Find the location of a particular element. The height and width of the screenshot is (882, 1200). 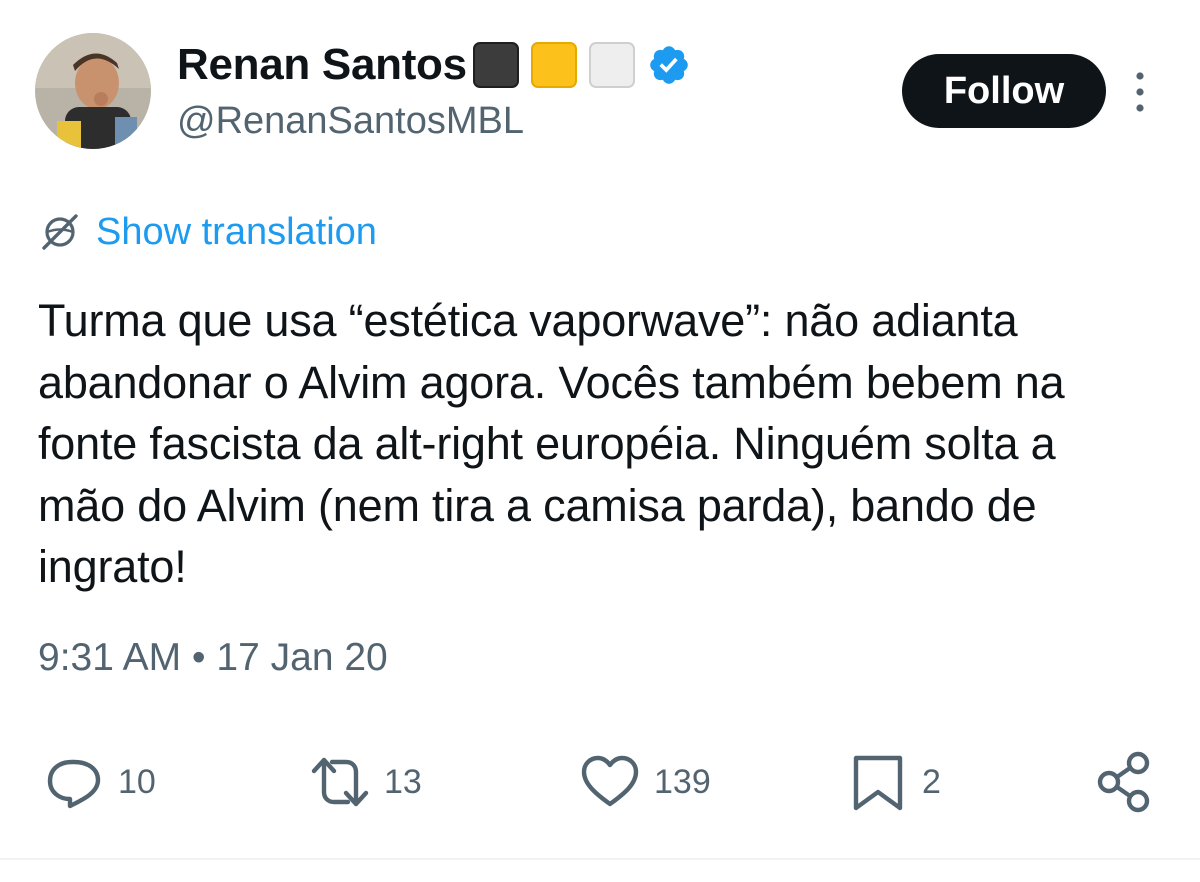

tweet-timestamp: 9:31 AM • 17 Jan 20 is located at coordinates (213, 658).